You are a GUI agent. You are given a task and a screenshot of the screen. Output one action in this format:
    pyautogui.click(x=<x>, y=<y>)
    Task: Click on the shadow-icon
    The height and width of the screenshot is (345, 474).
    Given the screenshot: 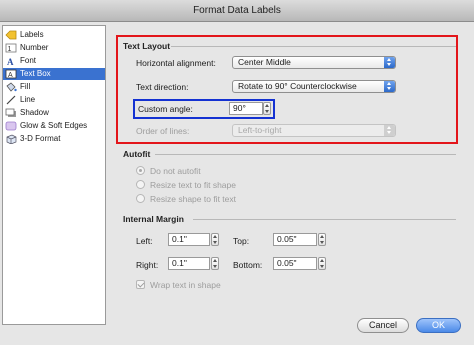 What is the action you would take?
    pyautogui.click(x=11, y=113)
    